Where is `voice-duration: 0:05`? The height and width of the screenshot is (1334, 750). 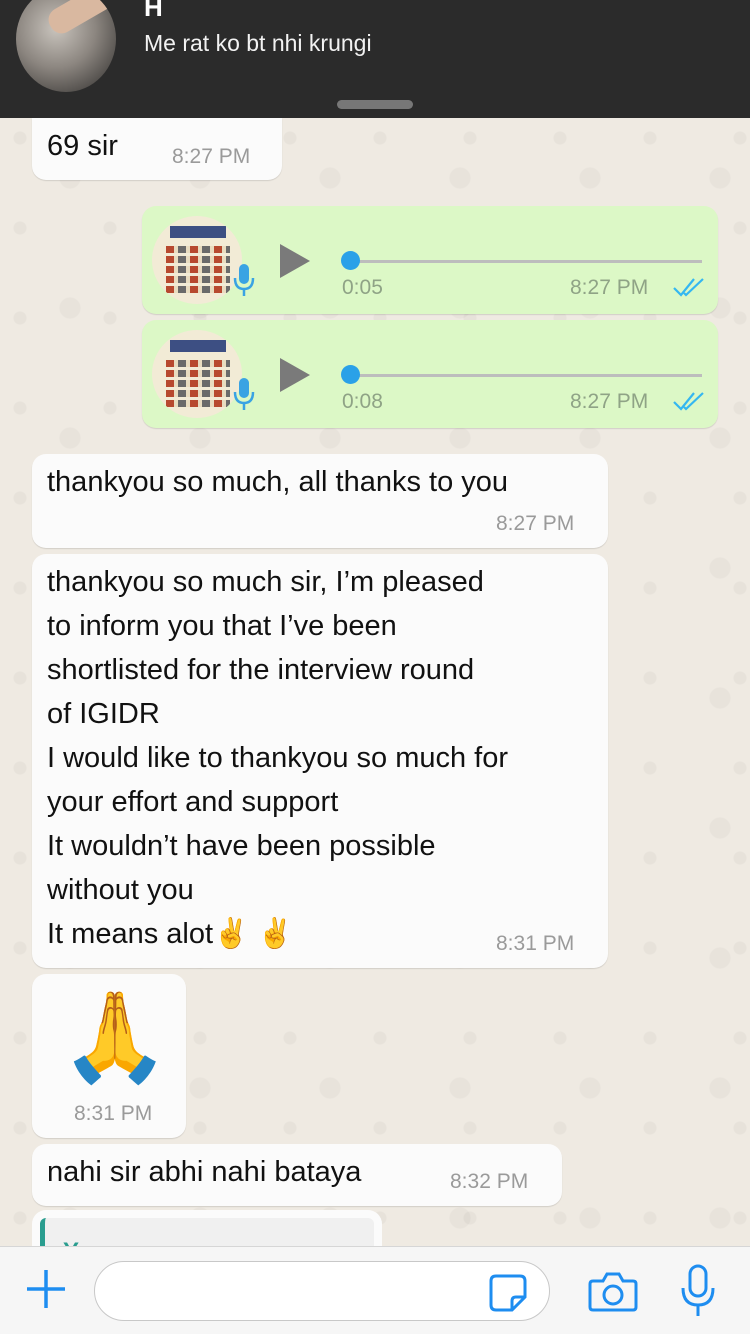 voice-duration: 0:05 is located at coordinates (362, 287).